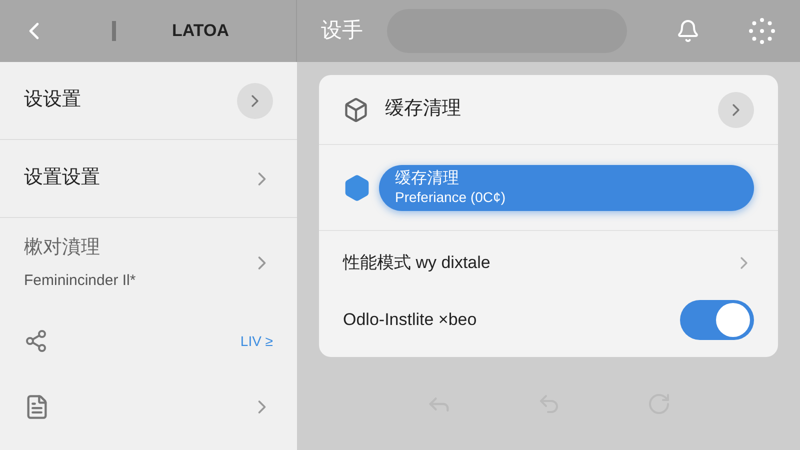  What do you see at coordinates (357, 188) in the screenshot?
I see `hexagon-icon` at bounding box center [357, 188].